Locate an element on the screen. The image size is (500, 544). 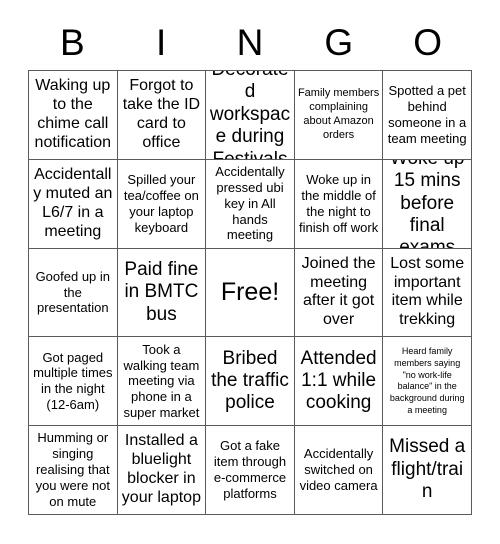
bingo-header-letter-o: O is located at coordinates (427, 42).